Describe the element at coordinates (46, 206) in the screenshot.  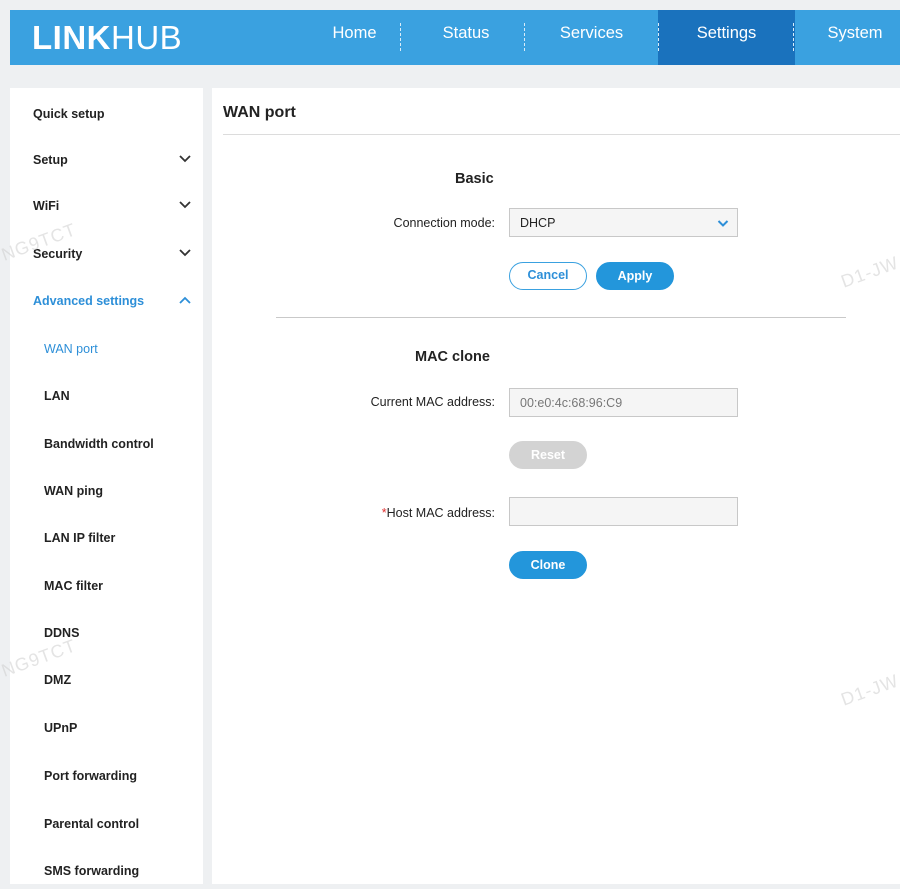
I see `sidebar-item-label: WiFi` at that location.